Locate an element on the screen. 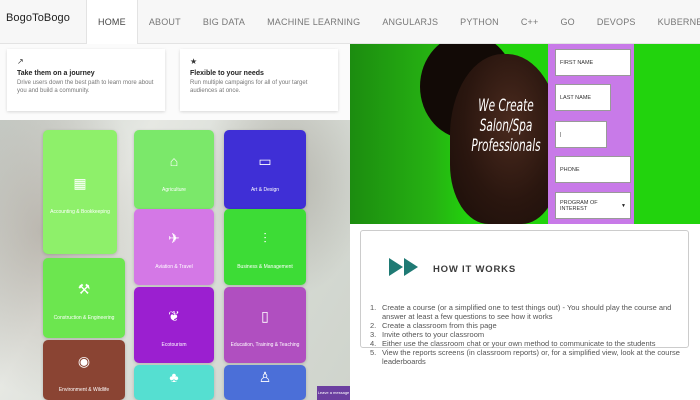  category-tile: ♙ is located at coordinates (265, 382).